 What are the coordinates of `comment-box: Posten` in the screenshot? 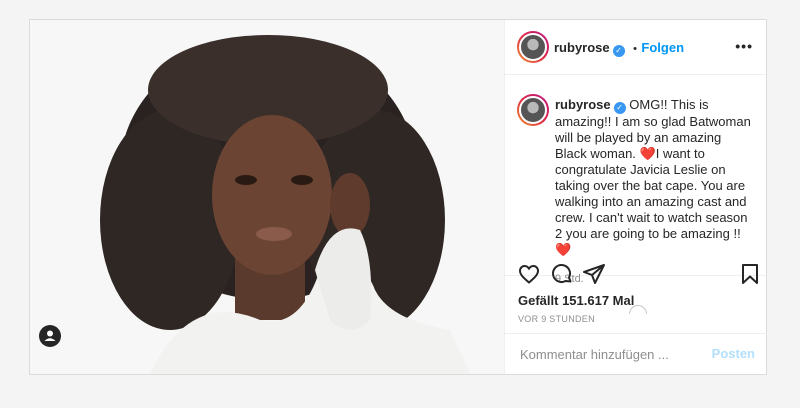 It's located at (636, 353).